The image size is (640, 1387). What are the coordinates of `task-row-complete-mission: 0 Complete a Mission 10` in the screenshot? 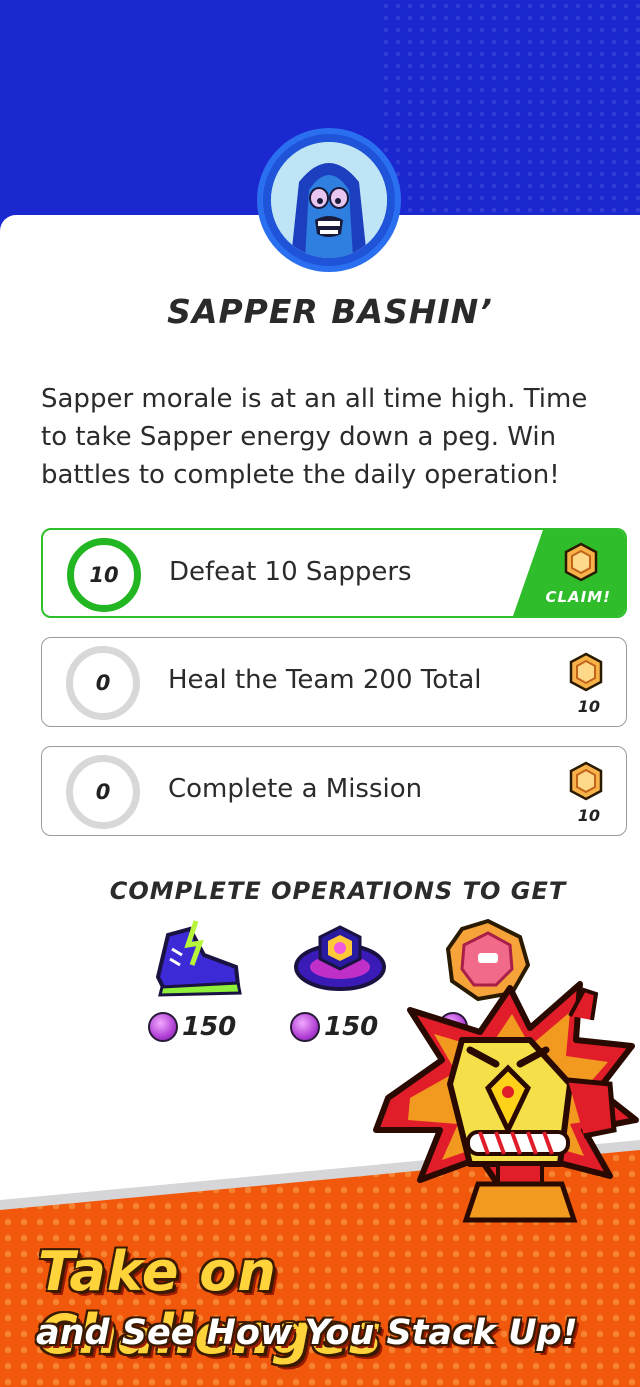 It's located at (334, 791).